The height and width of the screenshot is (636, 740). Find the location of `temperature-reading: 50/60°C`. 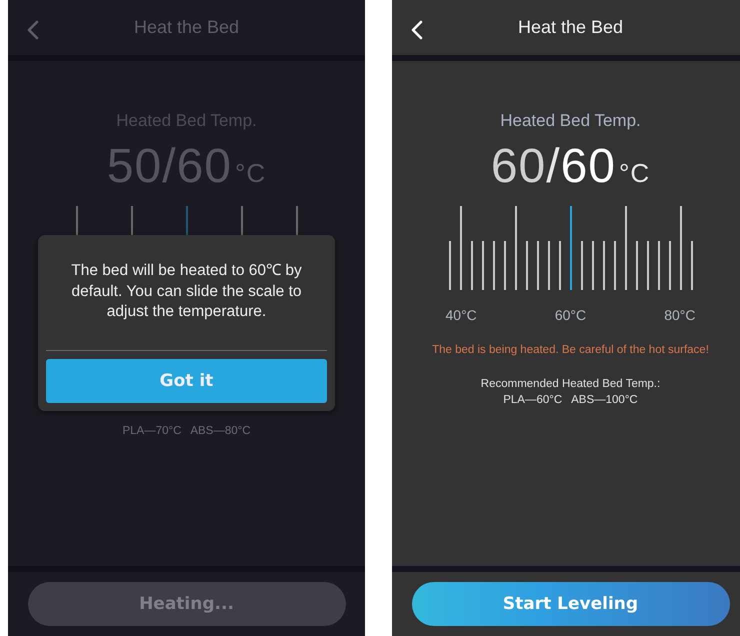

temperature-reading: 50/60°C is located at coordinates (186, 167).